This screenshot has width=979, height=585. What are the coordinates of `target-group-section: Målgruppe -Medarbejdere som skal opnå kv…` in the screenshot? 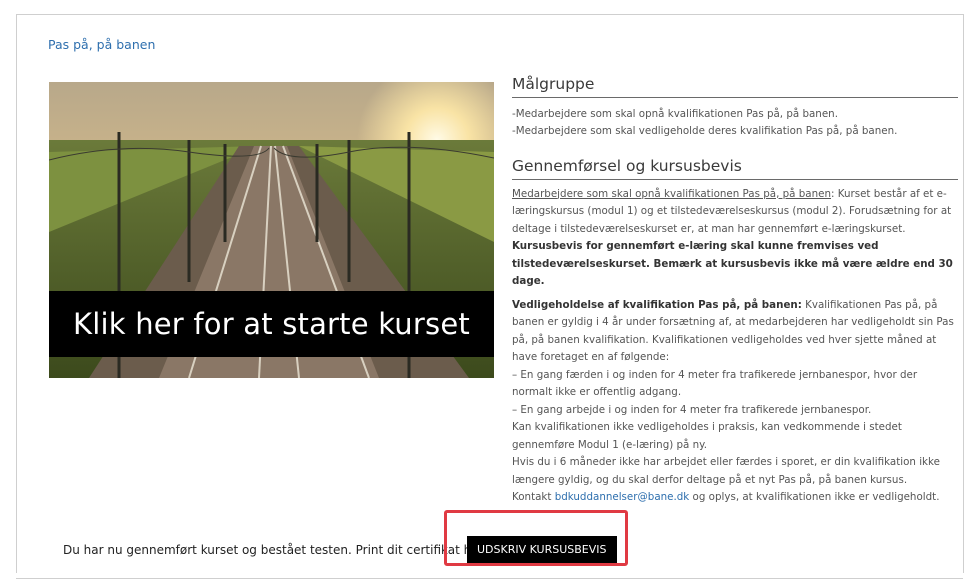 It's located at (735, 108).